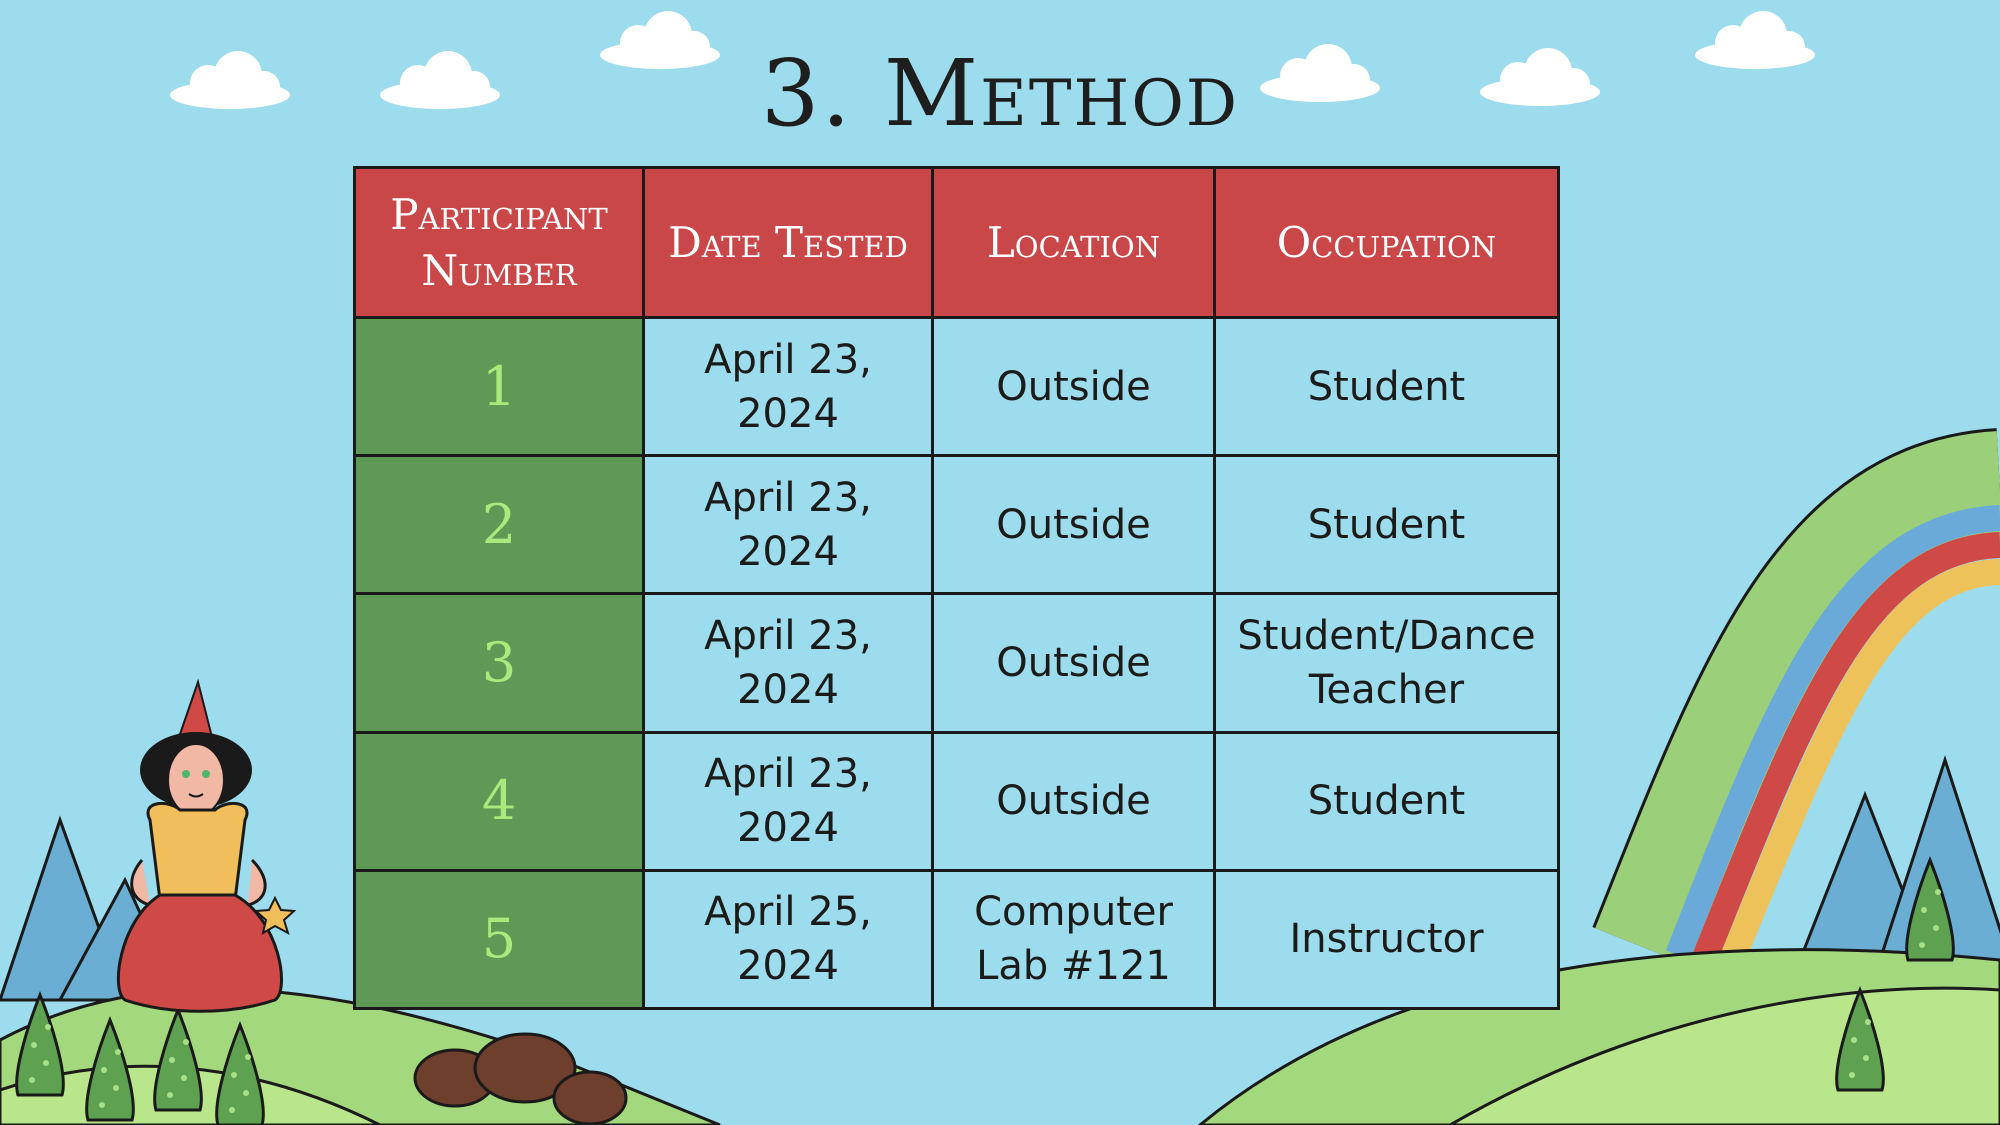  What do you see at coordinates (788, 242) in the screenshot?
I see `header-date-tested: Date Tested` at bounding box center [788, 242].